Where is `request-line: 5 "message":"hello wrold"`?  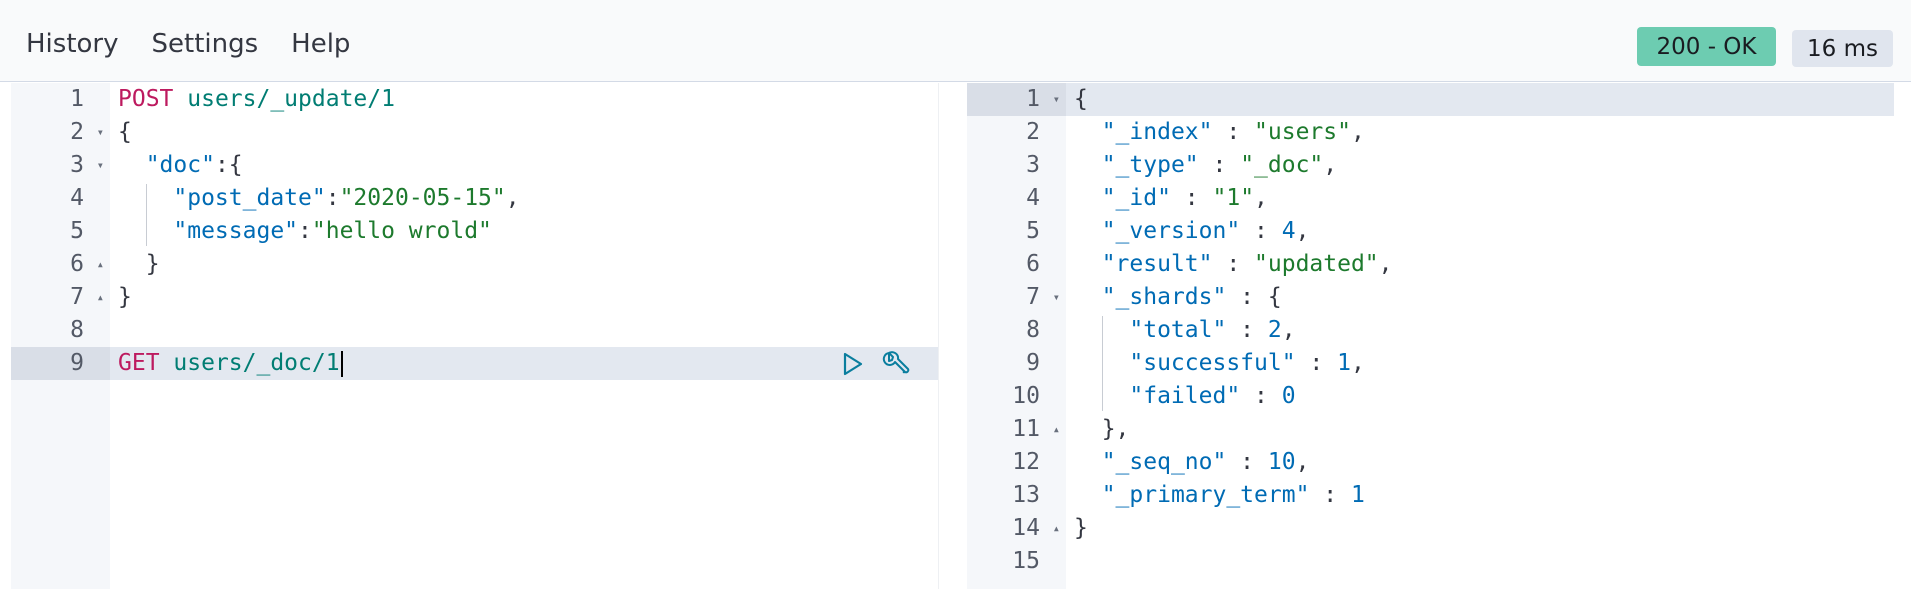 request-line: 5 "message":"hello wrold" is located at coordinates (474, 231).